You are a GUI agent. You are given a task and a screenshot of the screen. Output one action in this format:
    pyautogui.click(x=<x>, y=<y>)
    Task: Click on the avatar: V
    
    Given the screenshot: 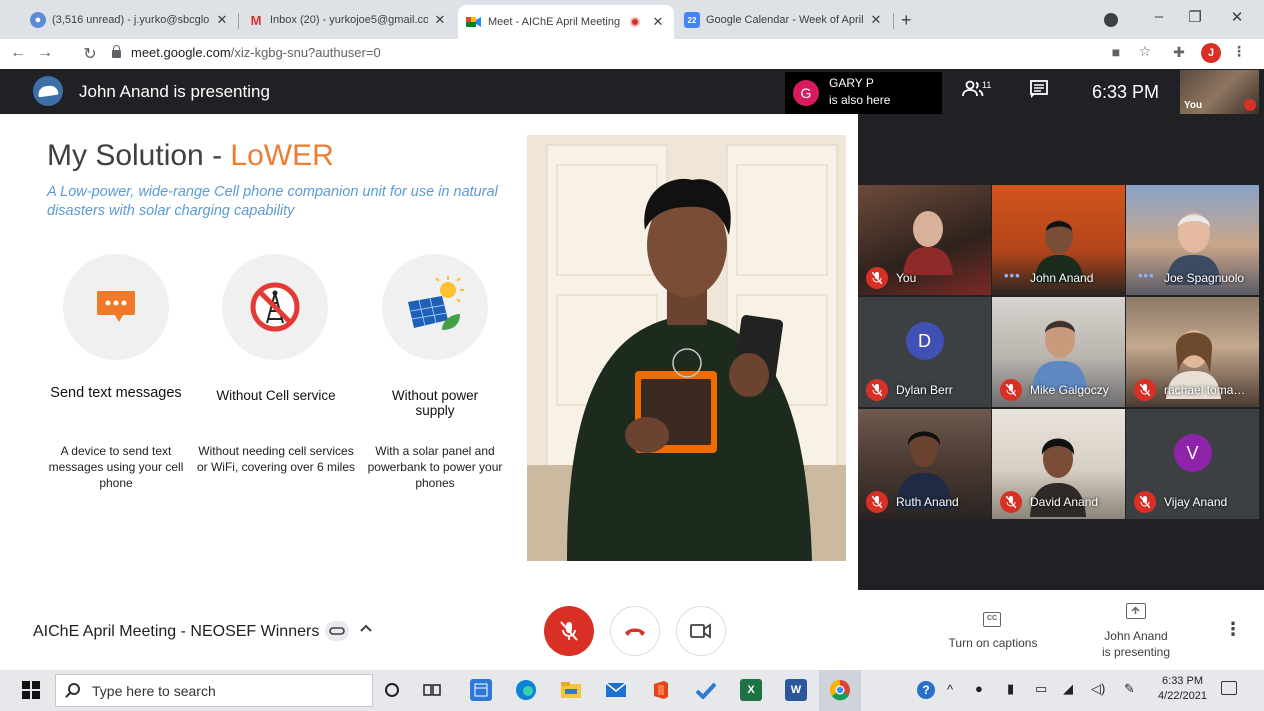 What is the action you would take?
    pyautogui.click(x=1192, y=453)
    